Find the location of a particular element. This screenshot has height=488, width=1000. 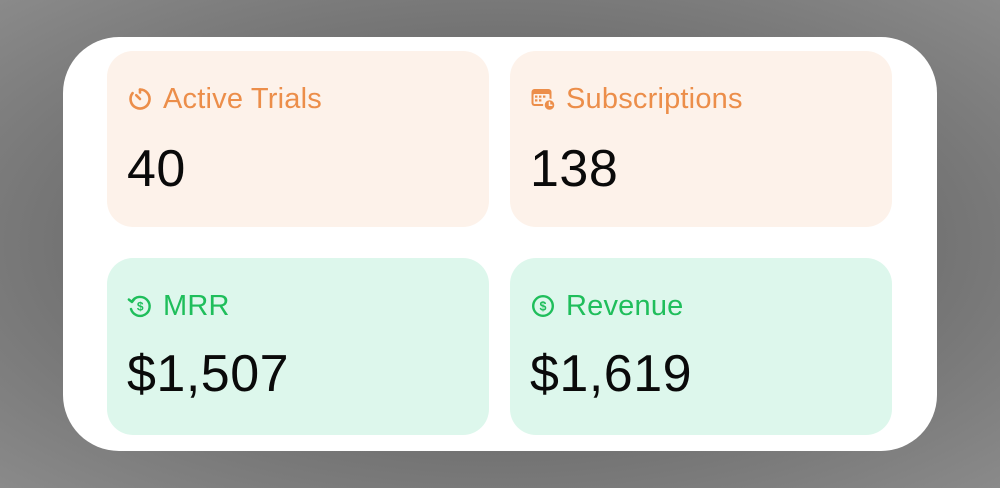

calendar-clock-icon is located at coordinates (543, 99).